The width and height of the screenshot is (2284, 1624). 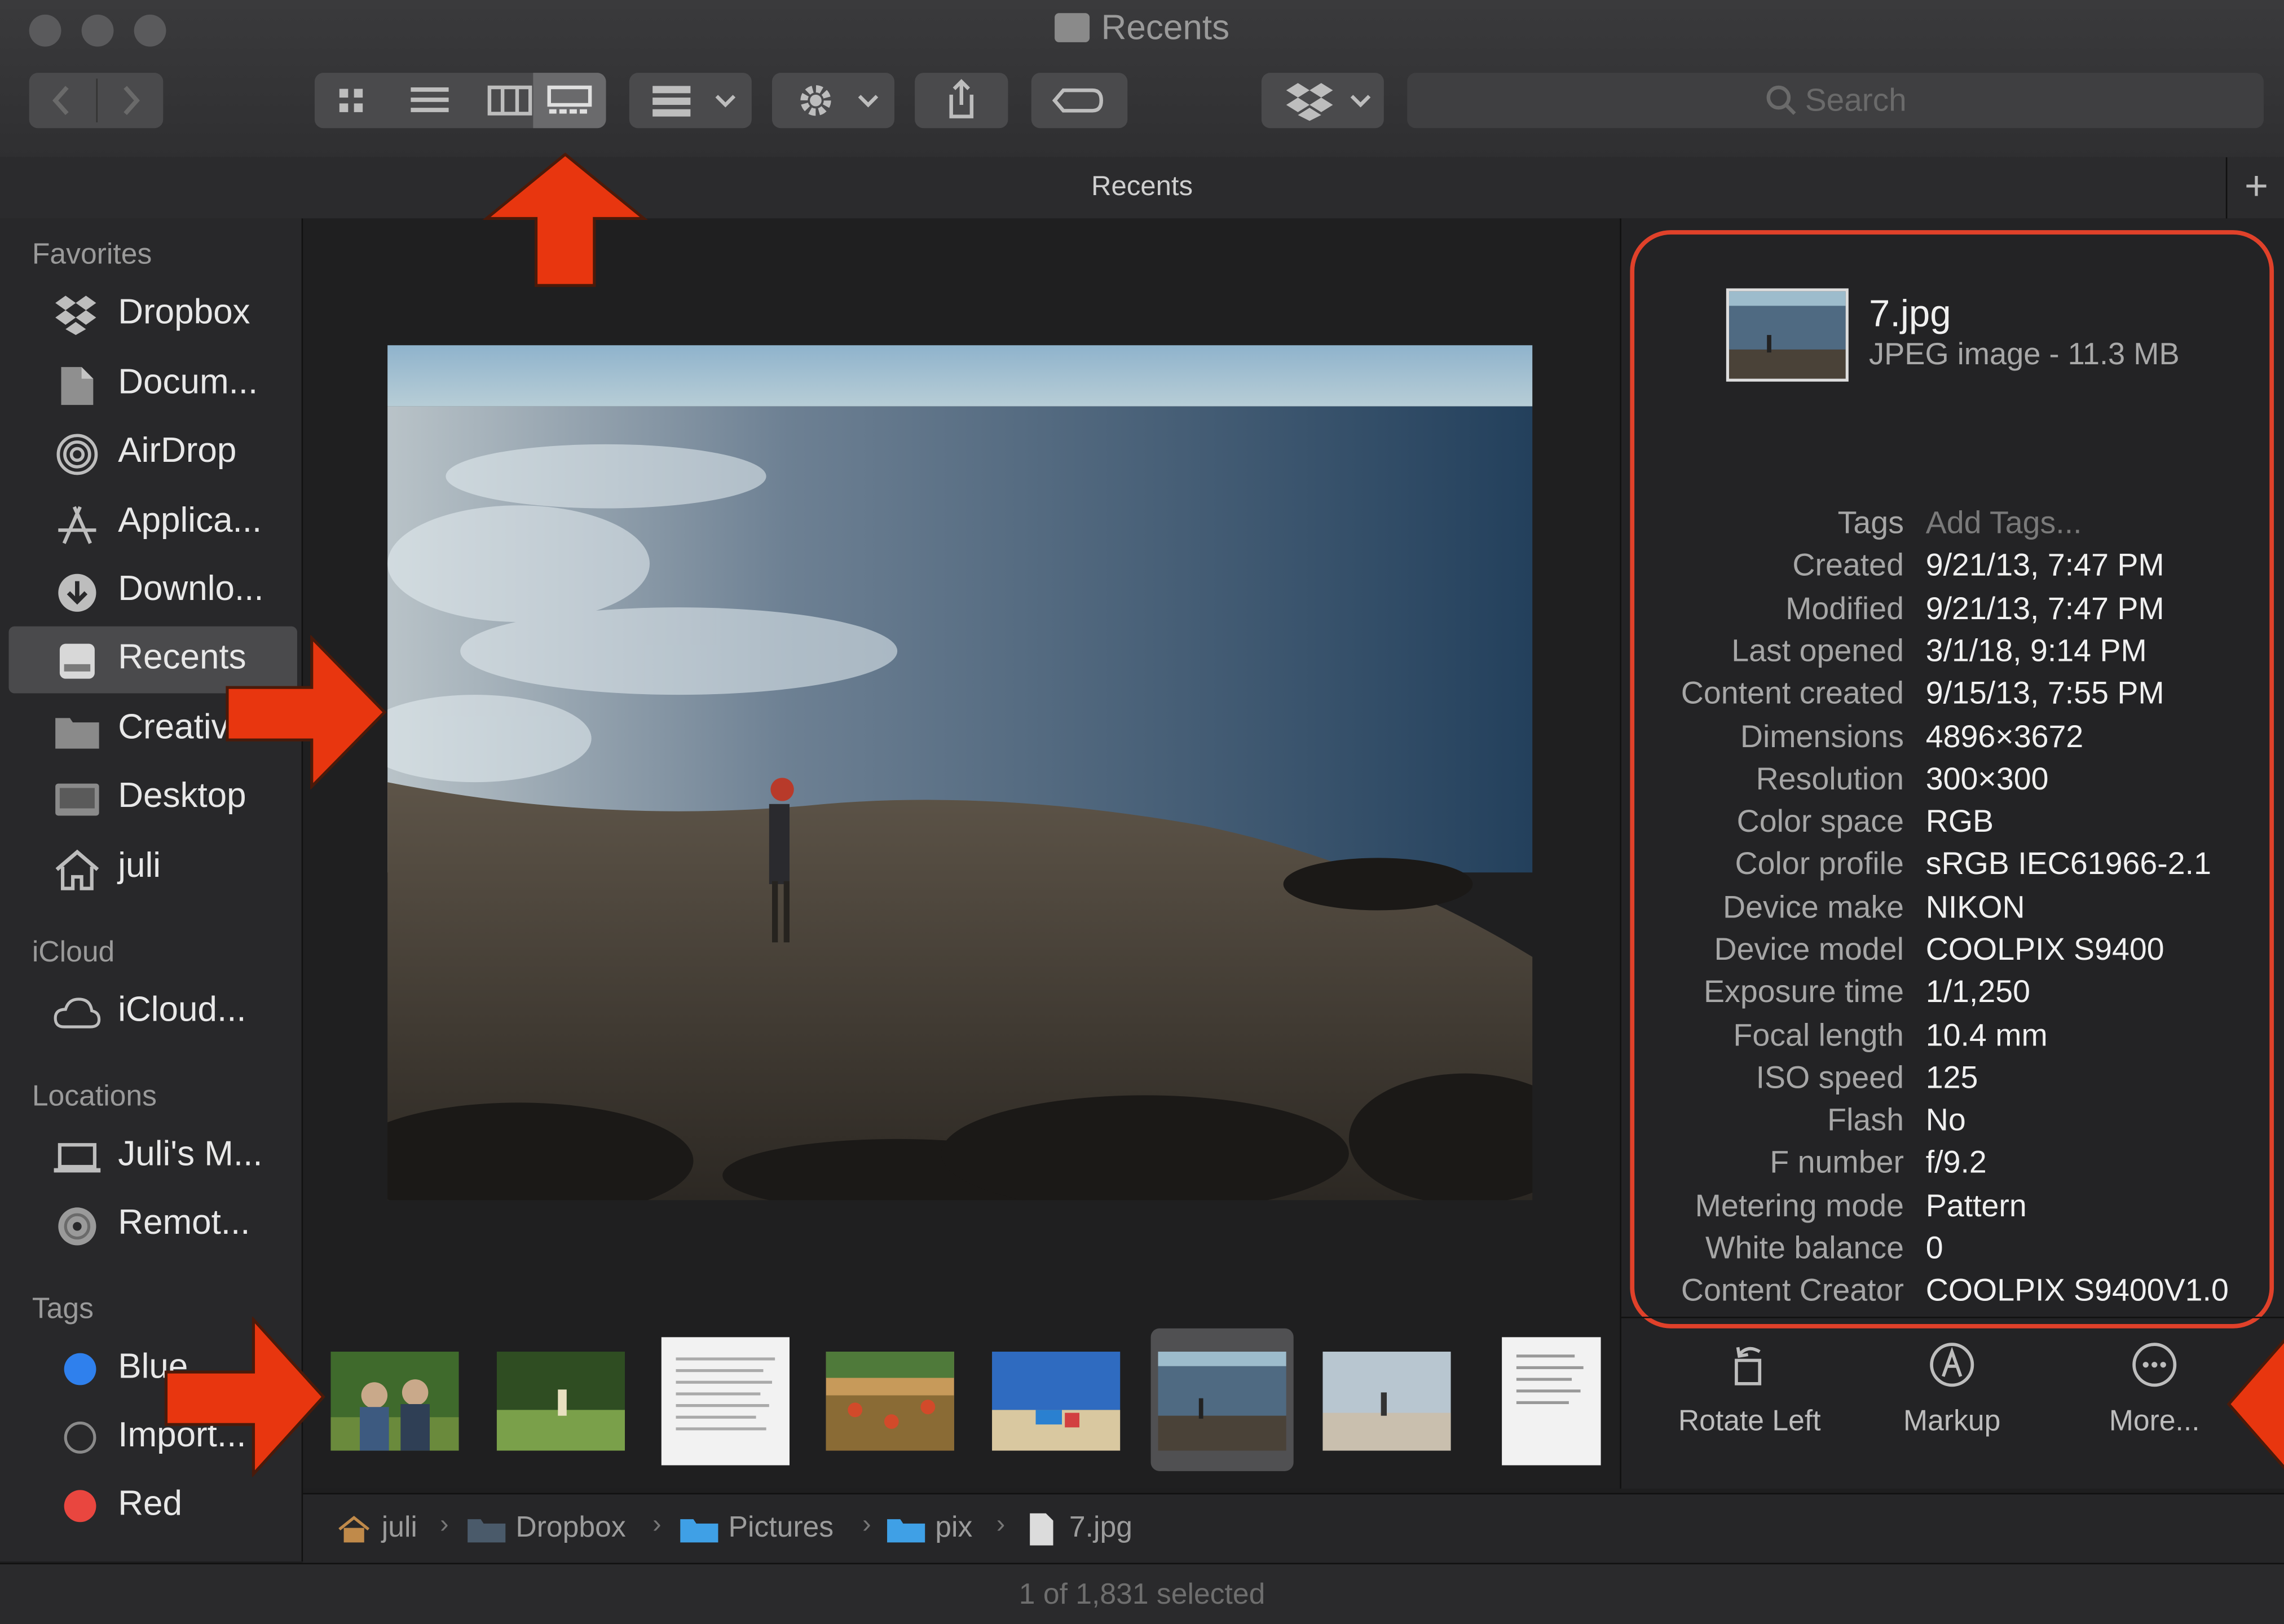 I want to click on red-tag-icon, so click(x=80, y=1506).